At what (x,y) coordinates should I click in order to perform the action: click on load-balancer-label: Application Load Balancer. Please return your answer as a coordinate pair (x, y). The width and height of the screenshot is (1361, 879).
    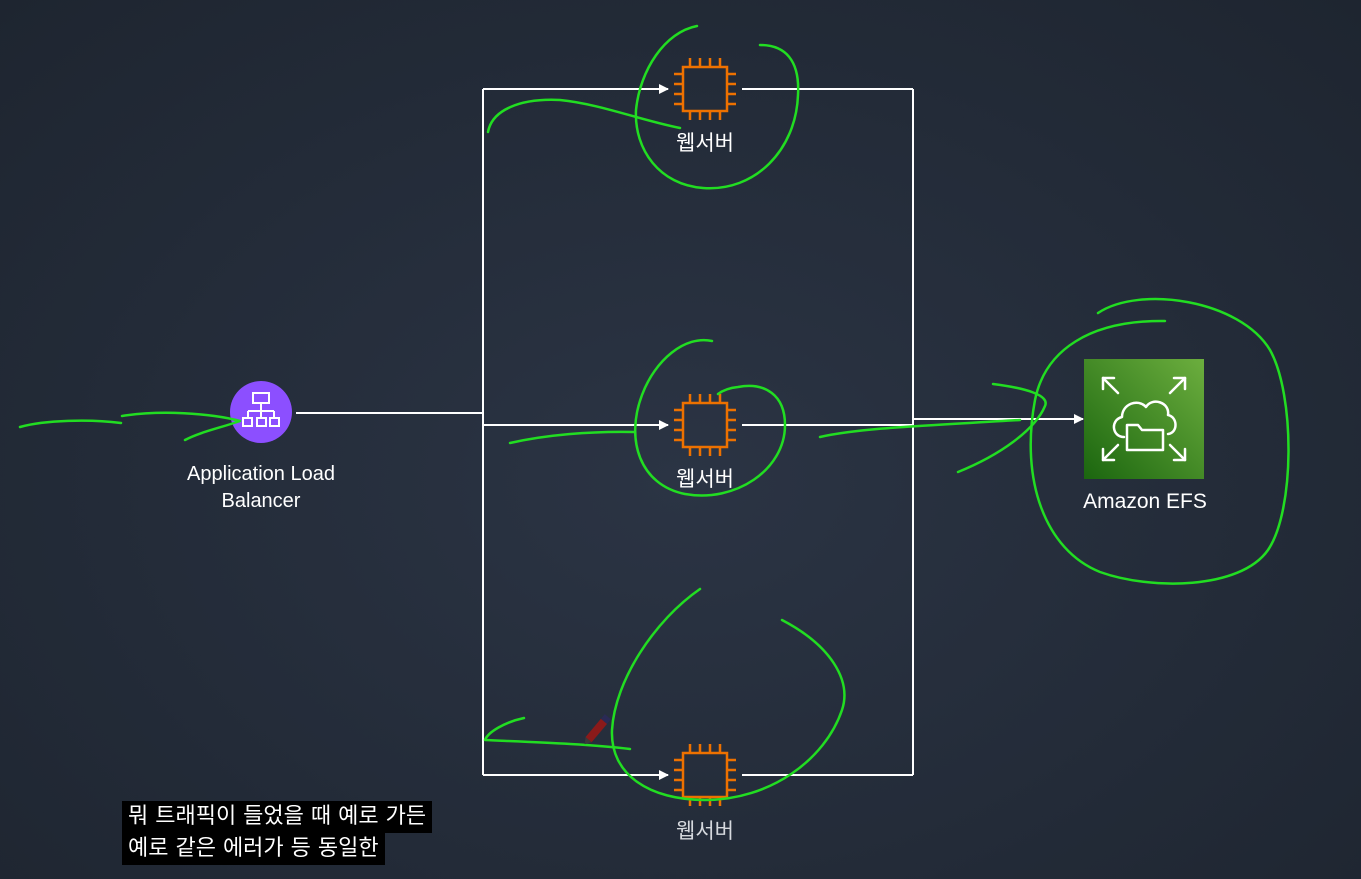
    Looking at the image, I should click on (261, 488).